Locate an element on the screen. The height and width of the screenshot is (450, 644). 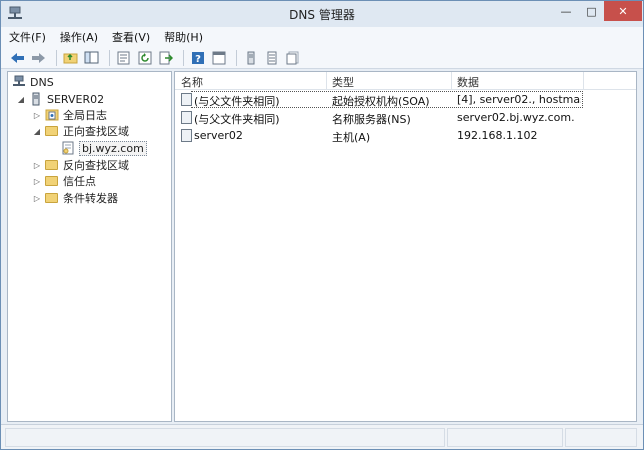
tree-label-server02: SERVER02 is located at coordinates (76, 99).